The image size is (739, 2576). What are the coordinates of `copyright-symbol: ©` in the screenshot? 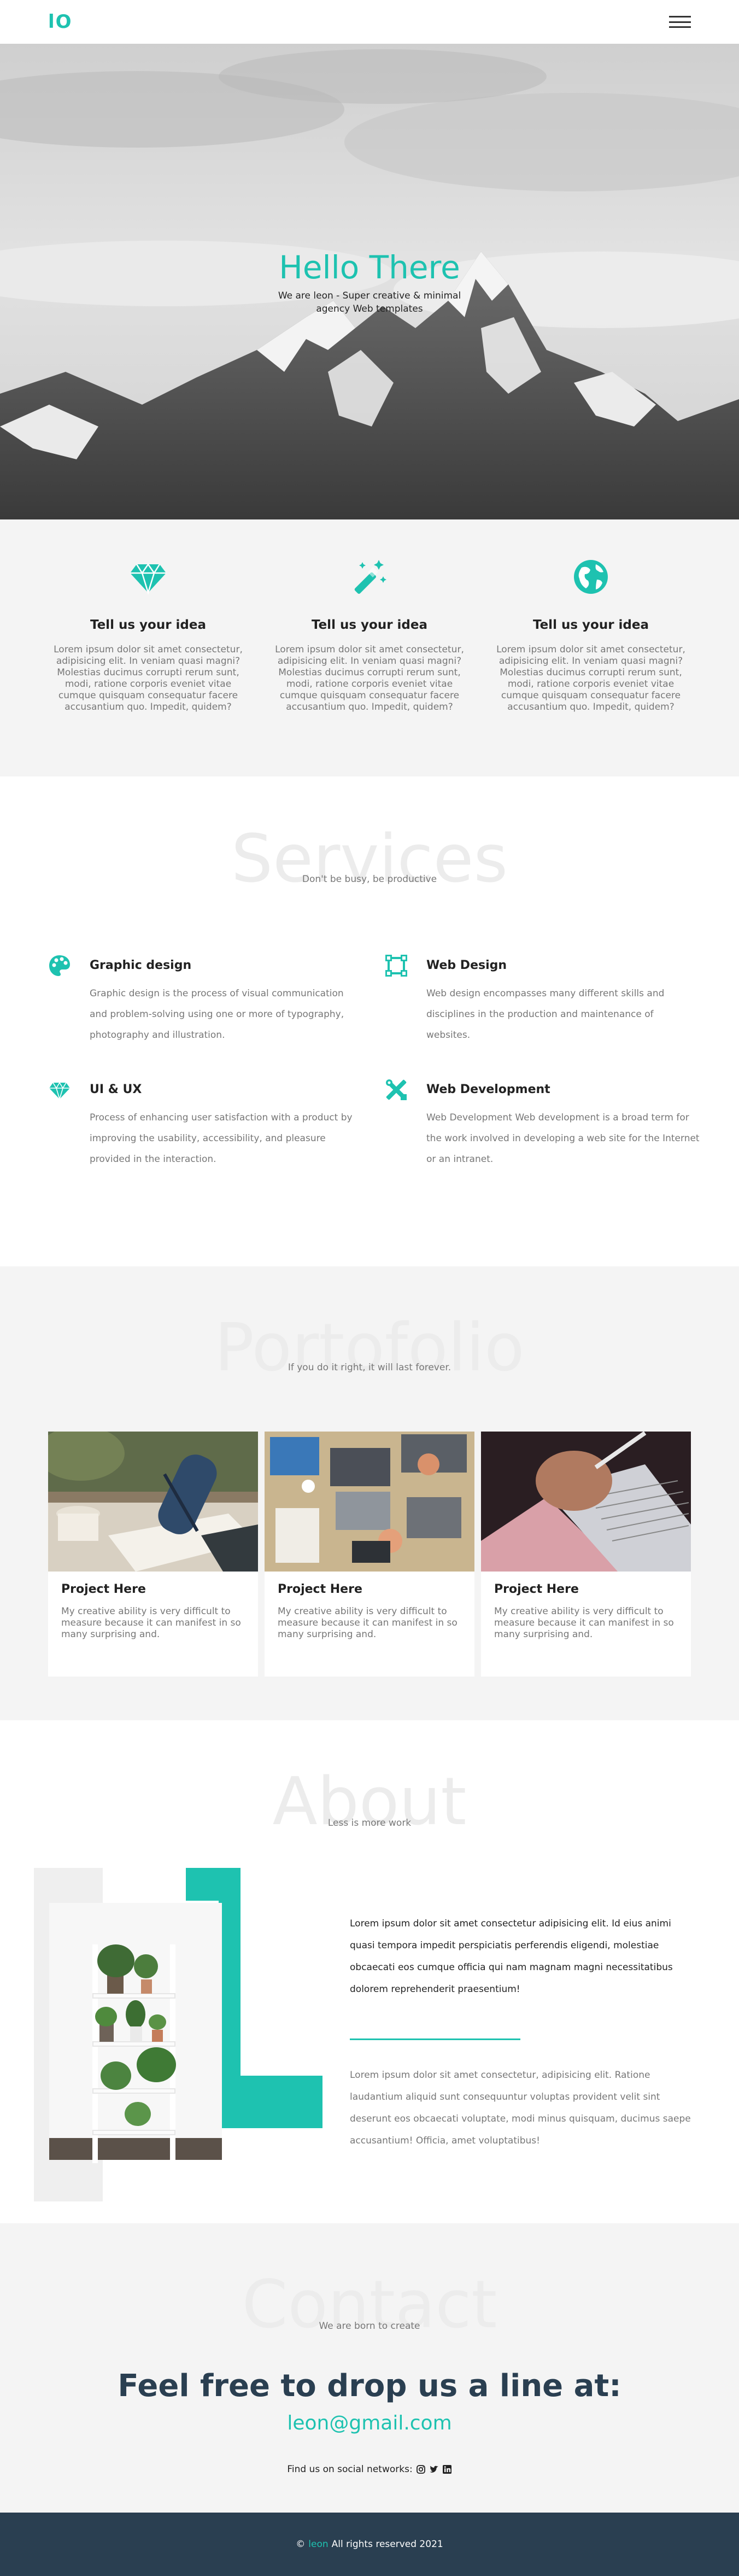 It's located at (301, 2544).